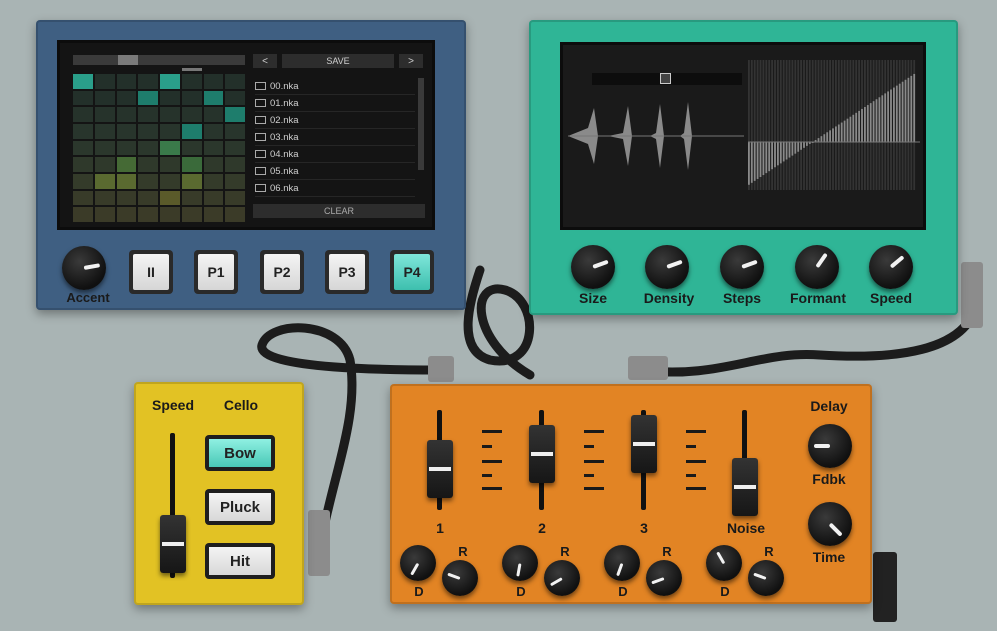 The image size is (997, 631). Describe the element at coordinates (216, 272) in the screenshot. I see `pattern-p1-button: P1` at that location.